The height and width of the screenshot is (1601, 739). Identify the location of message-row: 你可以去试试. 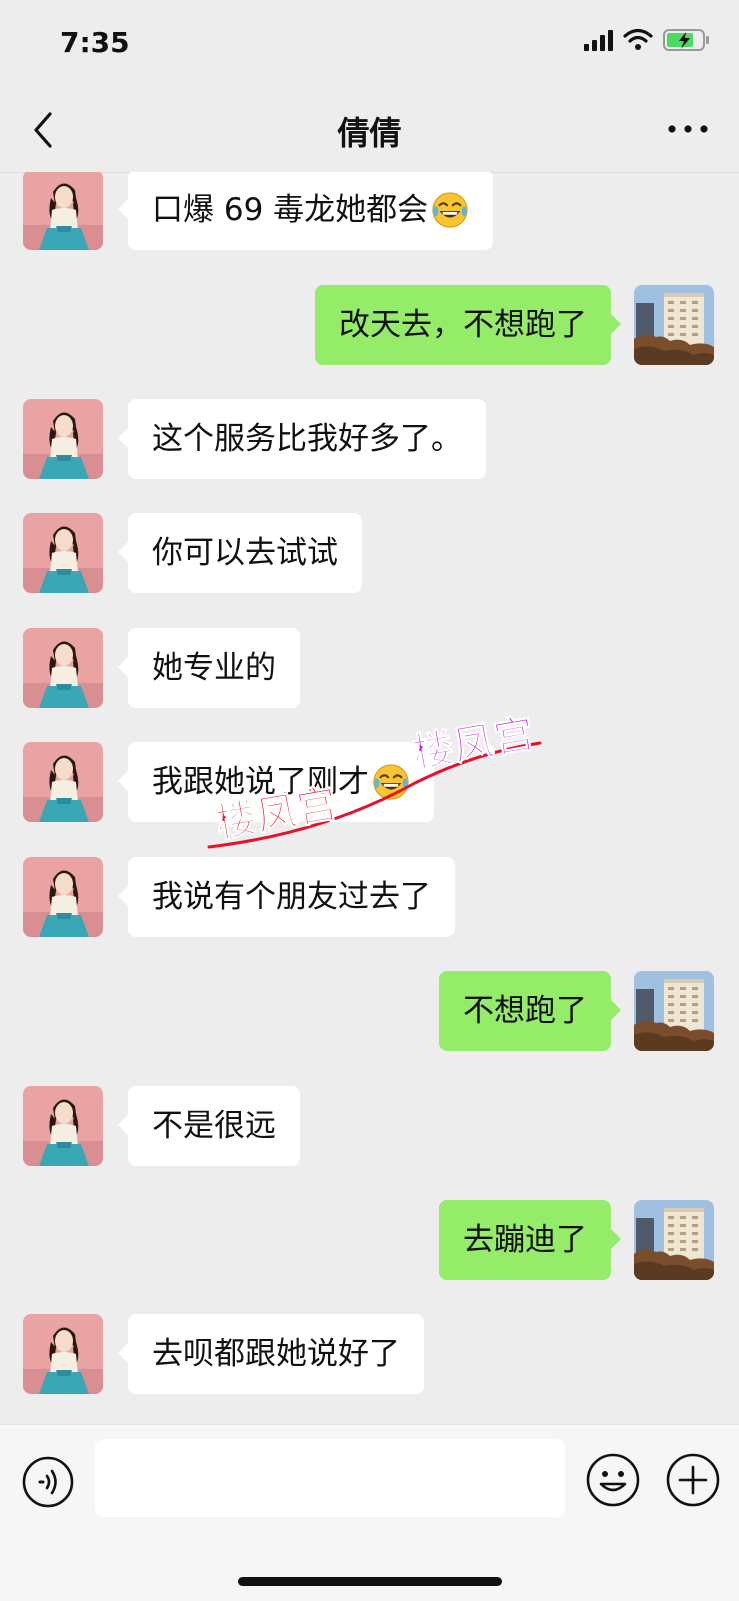
(369, 553).